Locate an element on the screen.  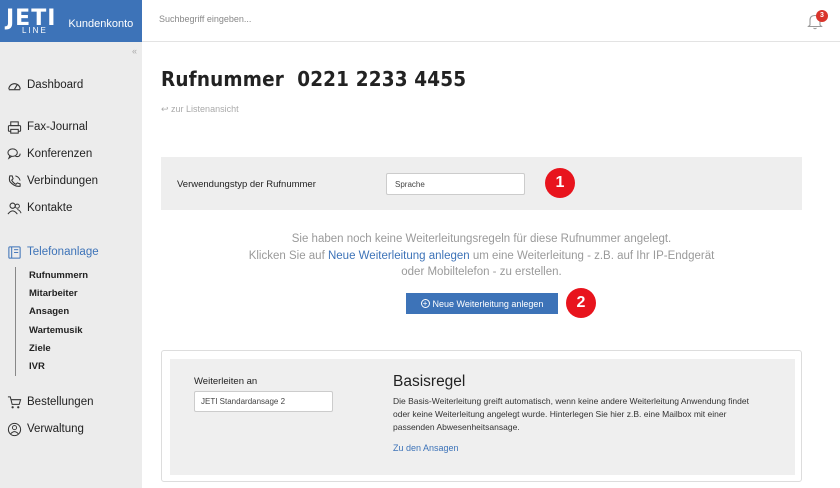
sidebar-item-label: Kontakte is located at coordinates (50, 208).